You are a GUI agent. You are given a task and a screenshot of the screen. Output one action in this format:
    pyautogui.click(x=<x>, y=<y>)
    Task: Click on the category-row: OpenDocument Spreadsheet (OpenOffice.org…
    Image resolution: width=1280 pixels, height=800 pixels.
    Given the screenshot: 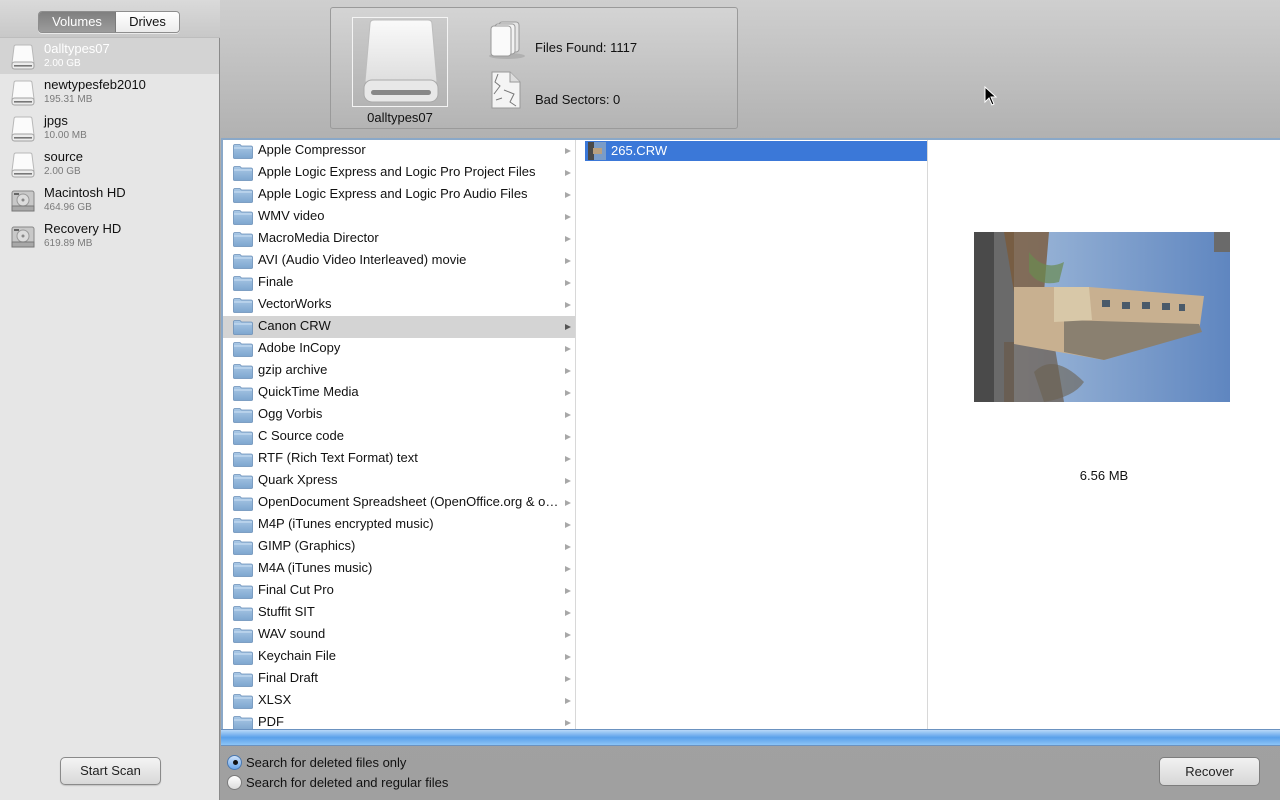 What is the action you would take?
    pyautogui.click(x=399, y=503)
    